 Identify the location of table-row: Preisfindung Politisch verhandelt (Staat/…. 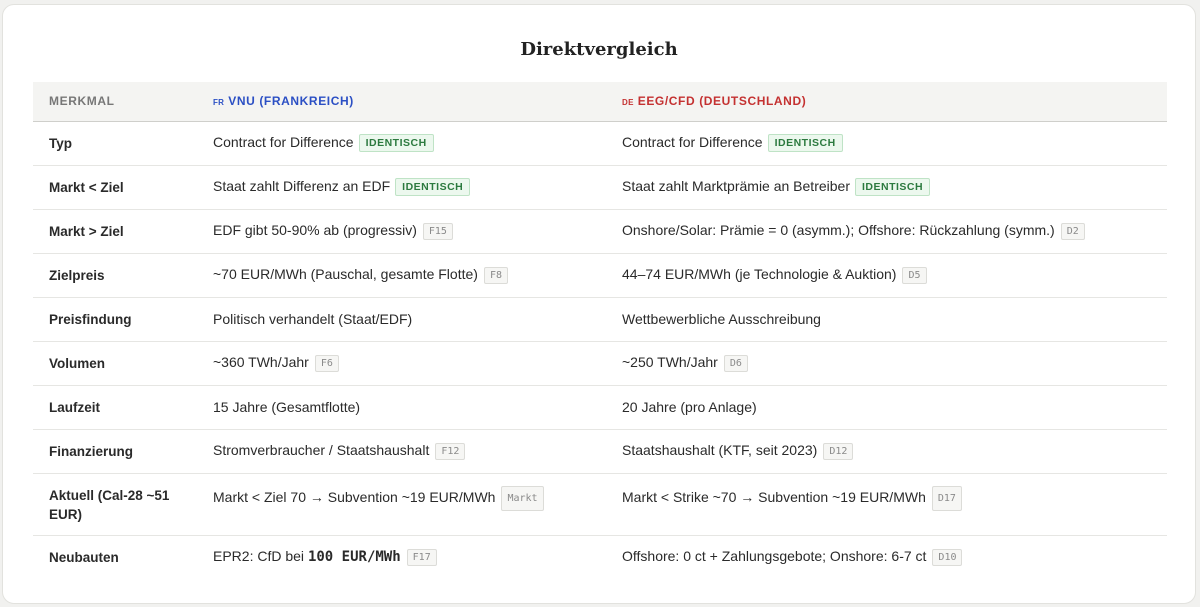
(600, 319).